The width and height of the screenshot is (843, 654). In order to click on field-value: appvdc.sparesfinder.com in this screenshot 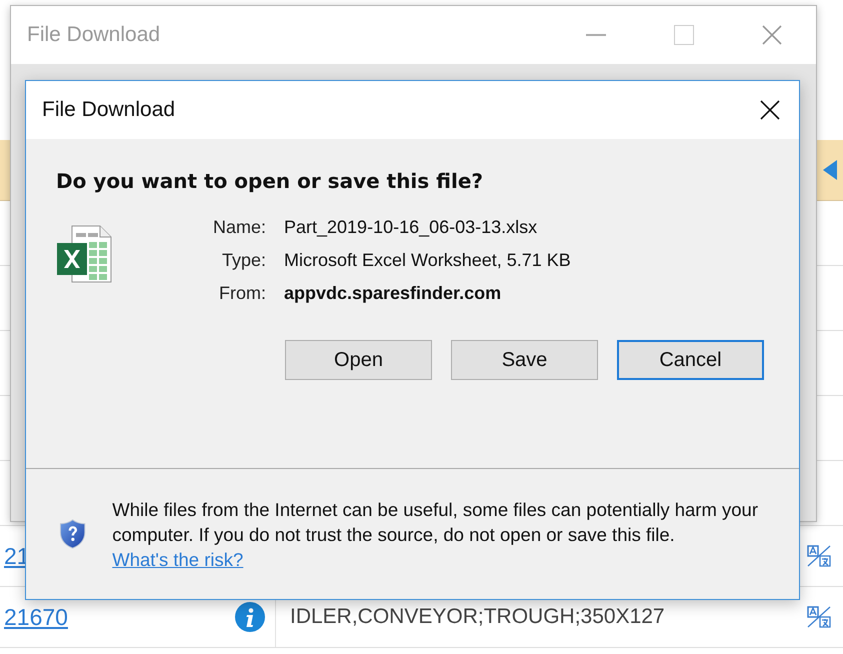, I will do `click(393, 293)`.